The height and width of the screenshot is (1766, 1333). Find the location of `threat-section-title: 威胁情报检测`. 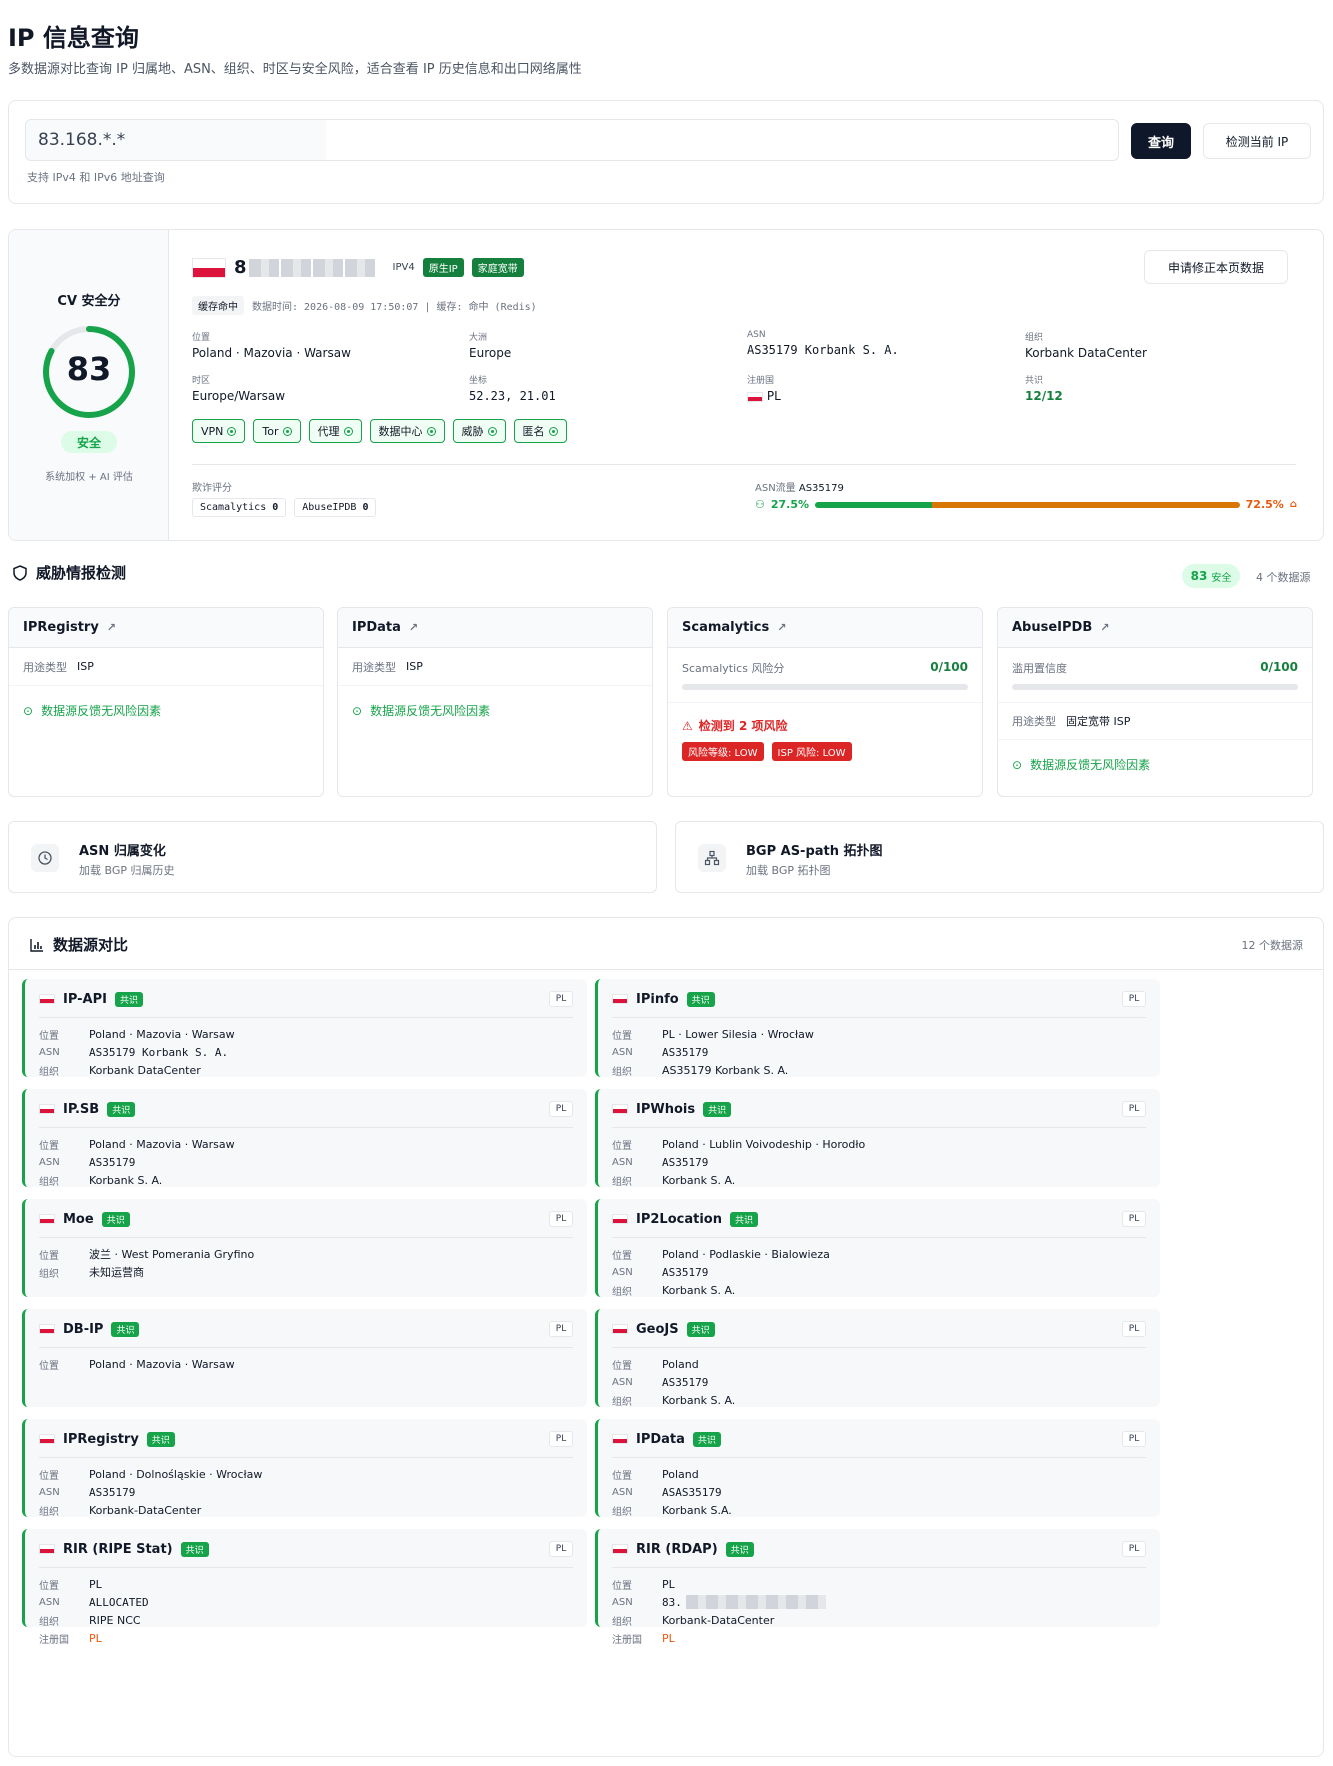

threat-section-title: 威胁情报检测 is located at coordinates (69, 572).